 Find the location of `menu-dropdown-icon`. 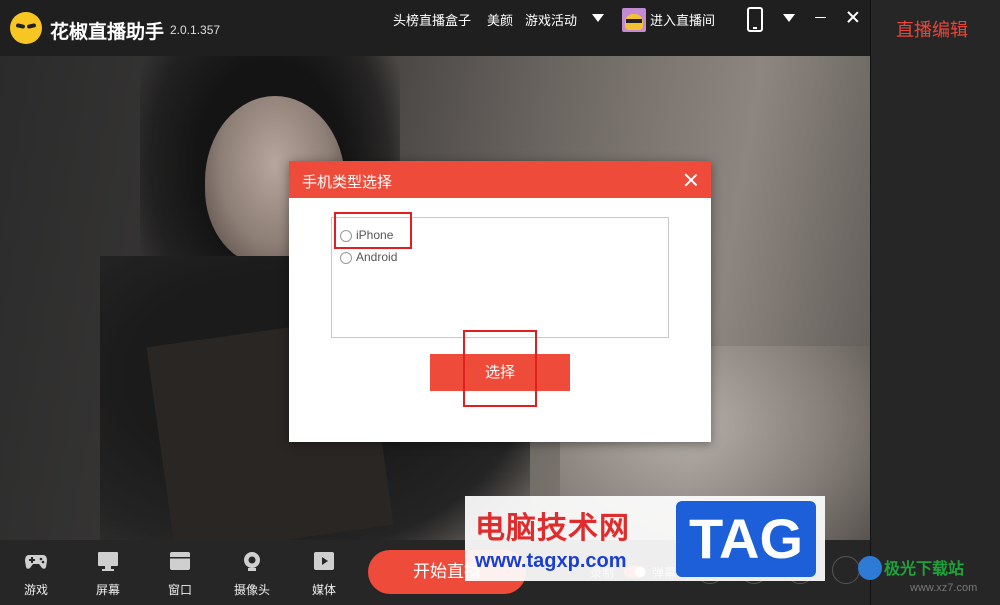

menu-dropdown-icon is located at coordinates (789, 18).